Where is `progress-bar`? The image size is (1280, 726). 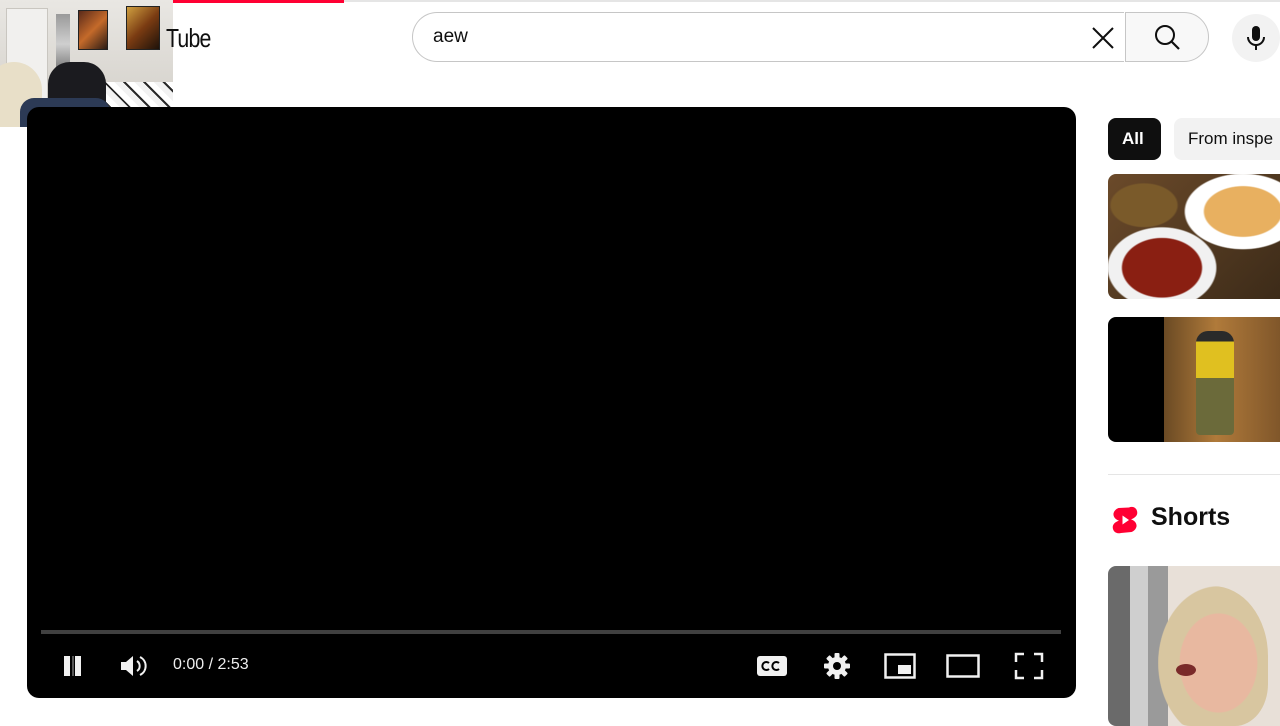
progress-bar is located at coordinates (551, 632).